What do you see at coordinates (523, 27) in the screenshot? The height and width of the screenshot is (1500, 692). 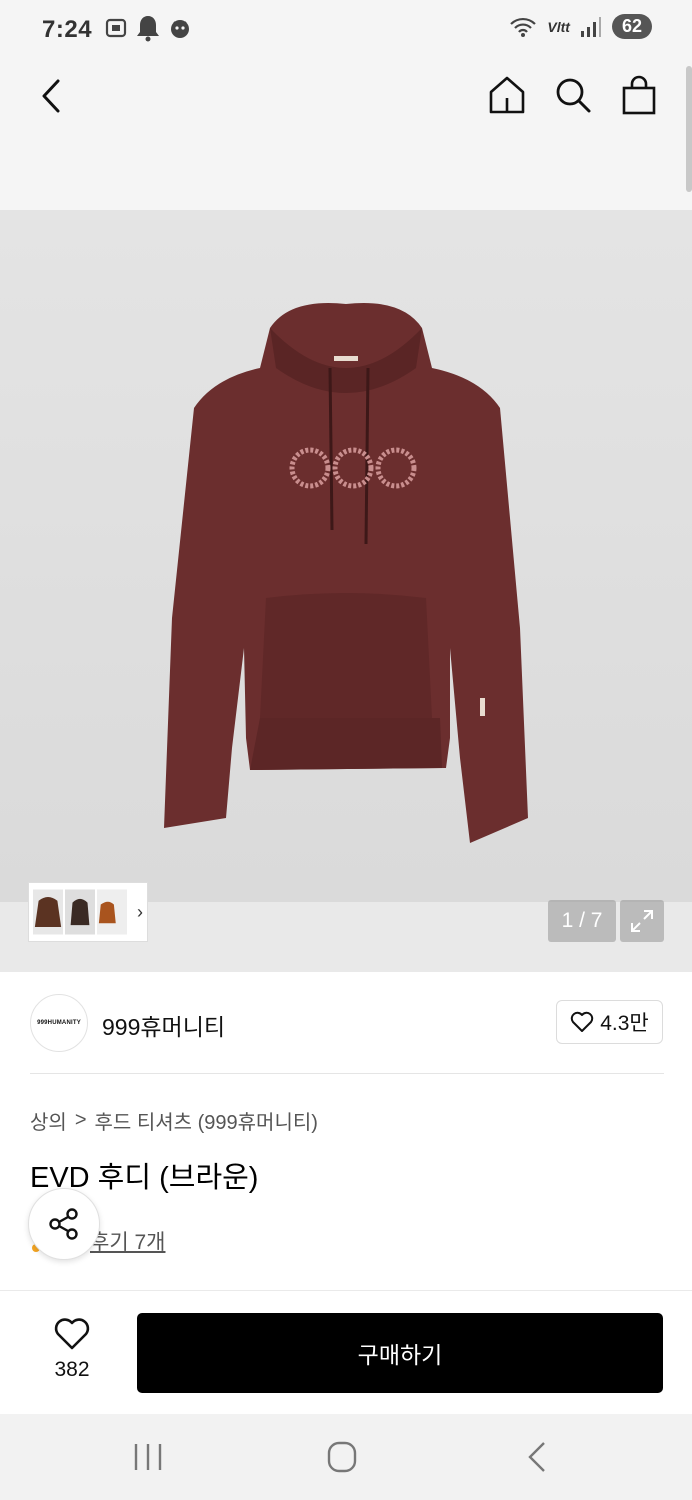 I see `wifi-icon` at bounding box center [523, 27].